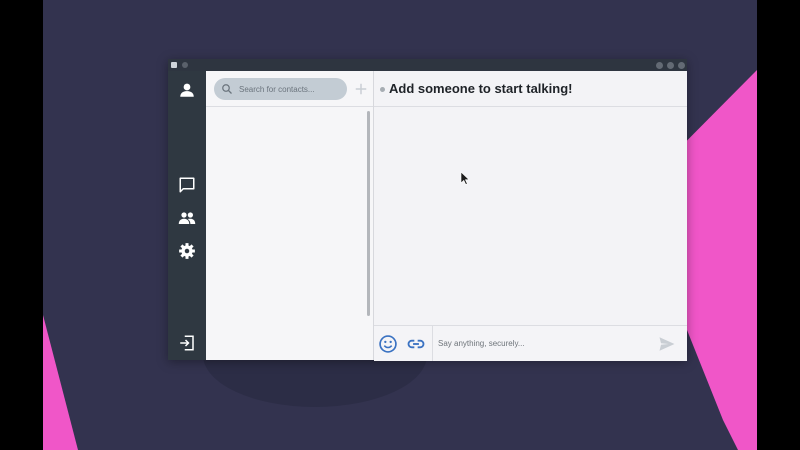 The image size is (800, 450). Describe the element at coordinates (290, 215) in the screenshot. I see `contacts-panel` at that location.